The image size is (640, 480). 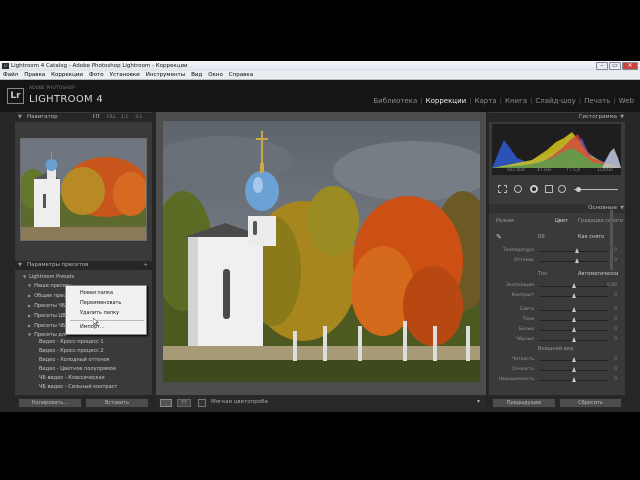 What do you see at coordinates (215, 75) in the screenshot?
I see `menu-window: Окно` at bounding box center [215, 75].